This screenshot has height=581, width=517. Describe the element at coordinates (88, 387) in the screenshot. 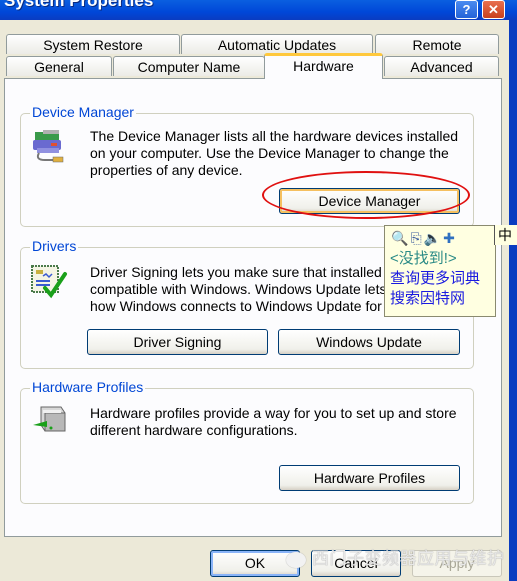

I see `group-label: Hardware Profiles` at that location.